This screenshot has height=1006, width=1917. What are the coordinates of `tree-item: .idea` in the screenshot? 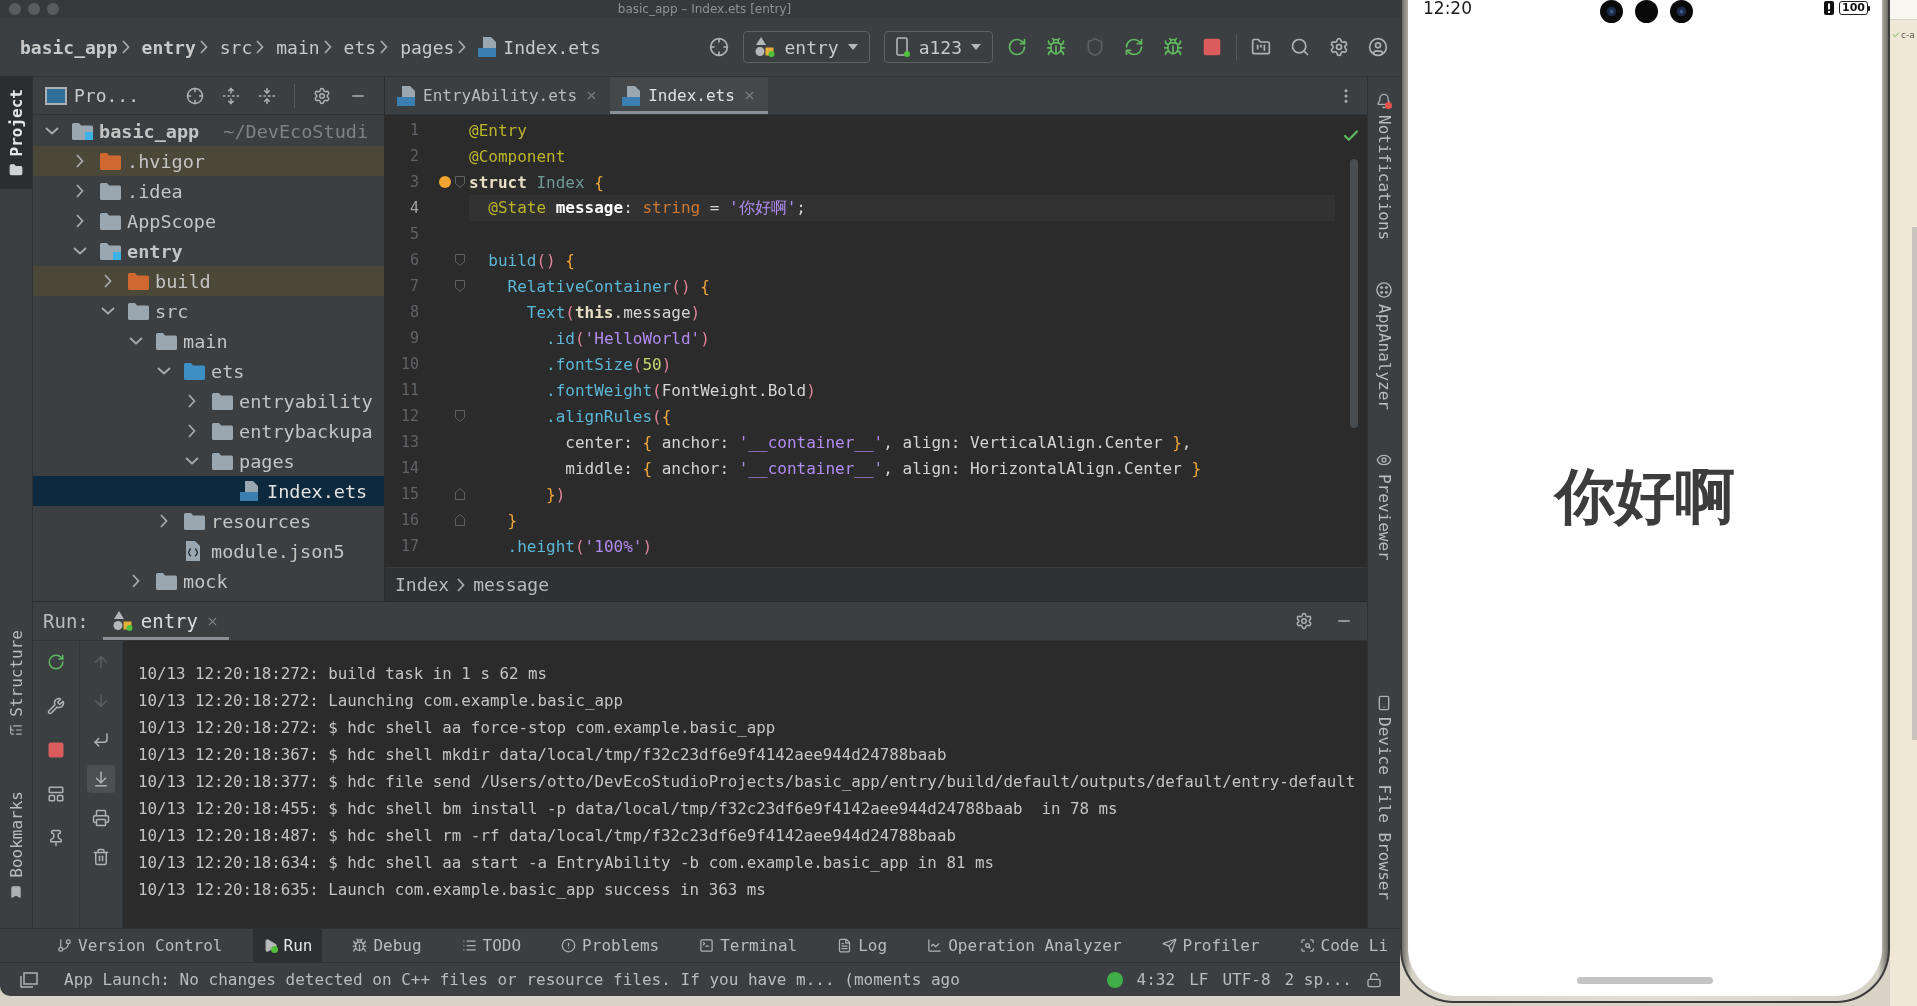 It's located at (208, 191).